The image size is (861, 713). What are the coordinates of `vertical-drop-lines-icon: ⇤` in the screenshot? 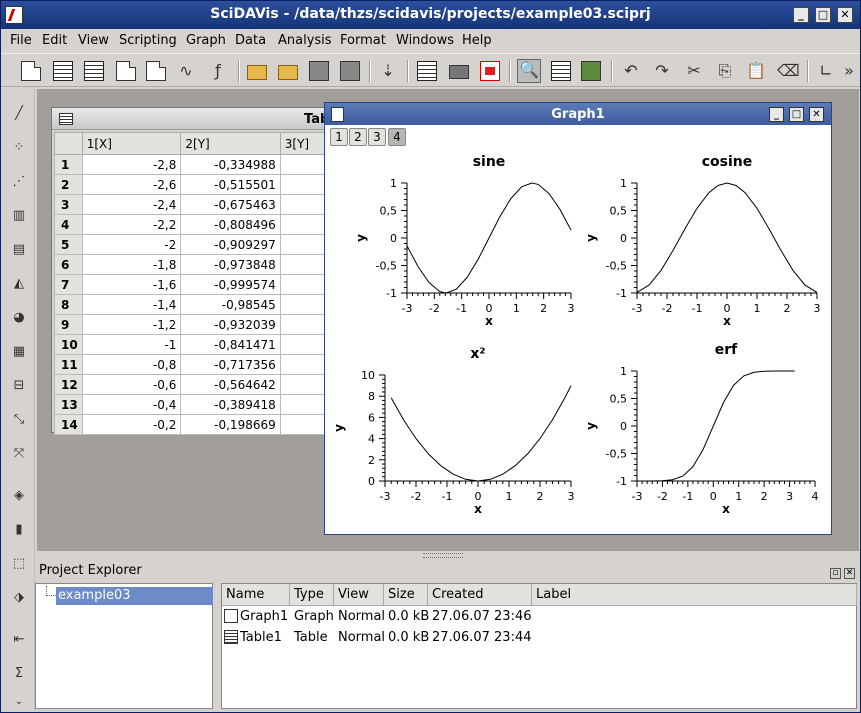 It's located at (19, 640).